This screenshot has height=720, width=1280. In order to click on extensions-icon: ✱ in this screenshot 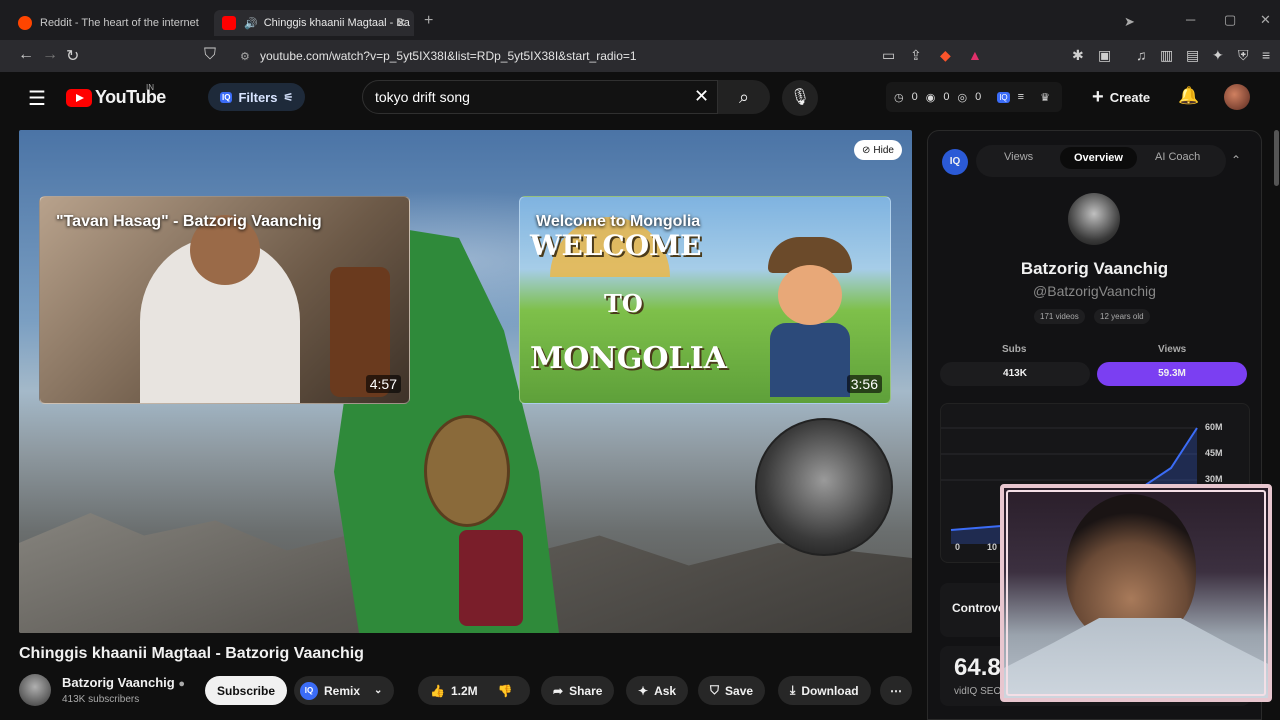, I will do `click(1078, 55)`.